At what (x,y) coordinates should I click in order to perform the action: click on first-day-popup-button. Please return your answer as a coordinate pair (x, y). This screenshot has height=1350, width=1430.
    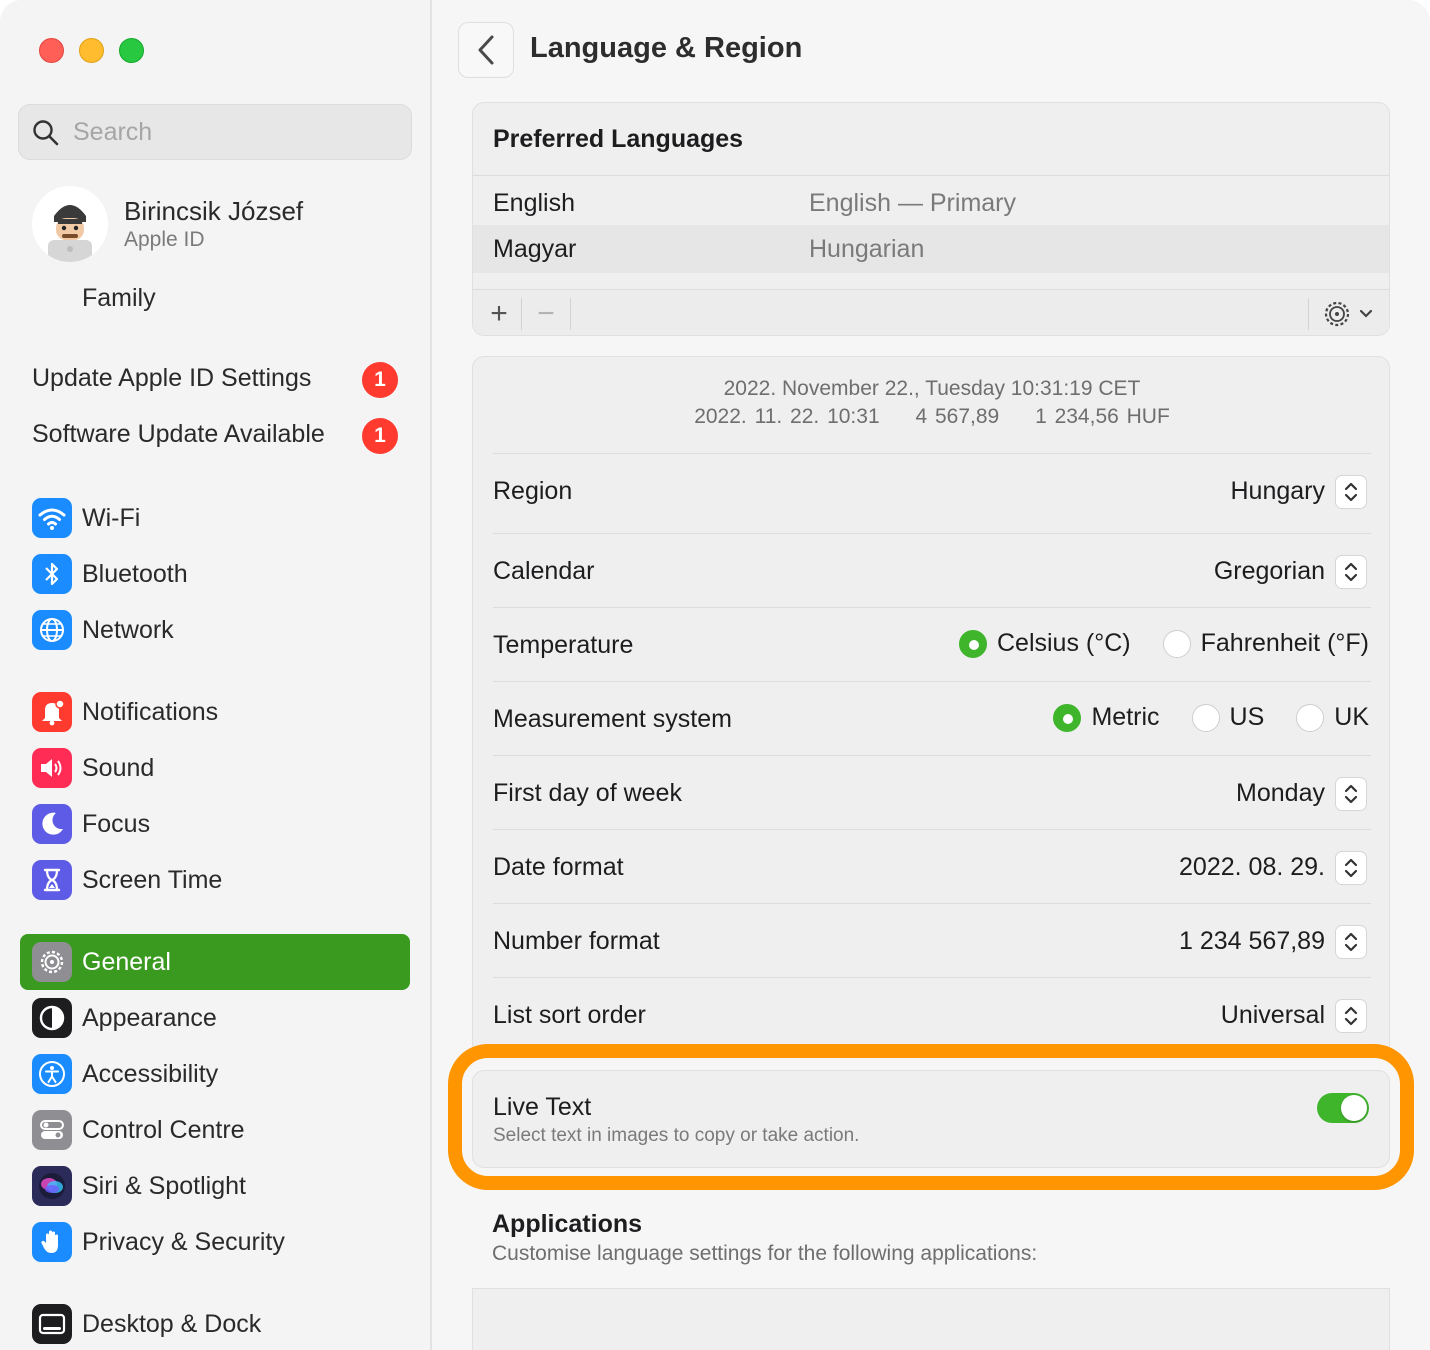
    Looking at the image, I should click on (1351, 794).